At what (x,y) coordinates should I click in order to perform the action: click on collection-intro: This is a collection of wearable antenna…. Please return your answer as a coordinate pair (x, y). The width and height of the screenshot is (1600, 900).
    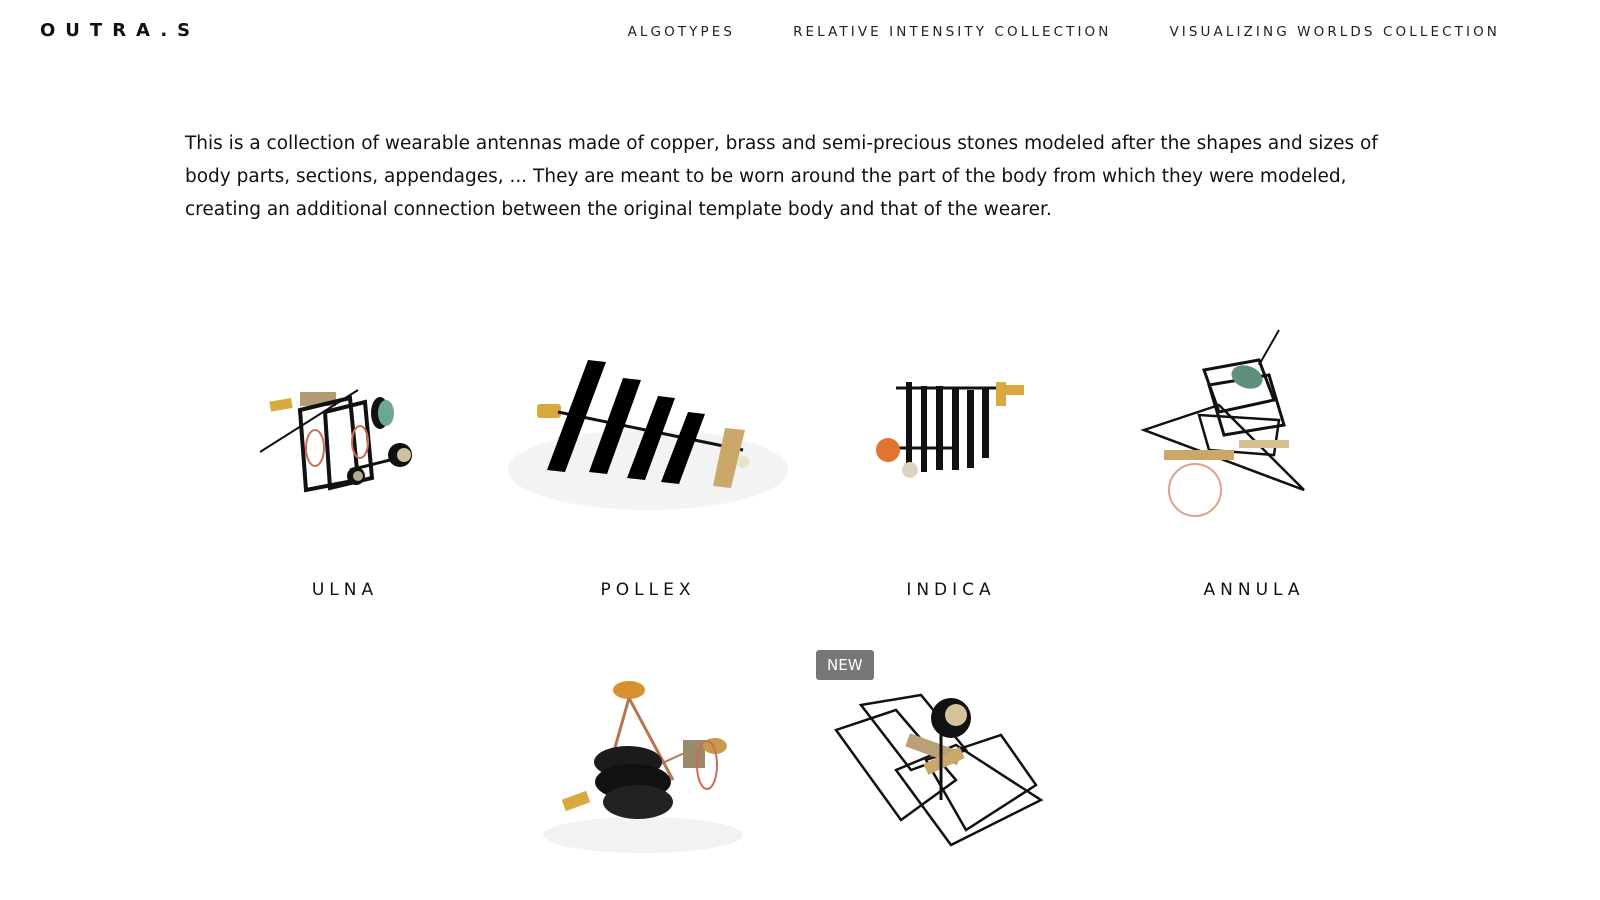
    Looking at the image, I should click on (781, 176).